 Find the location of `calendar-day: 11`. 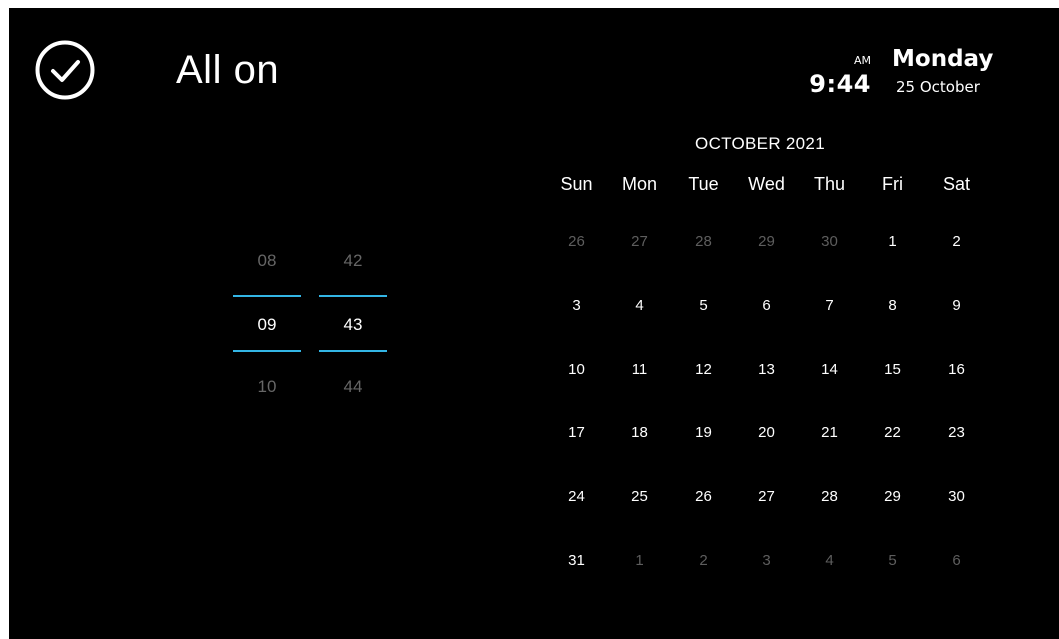

calendar-day: 11 is located at coordinates (639, 370).